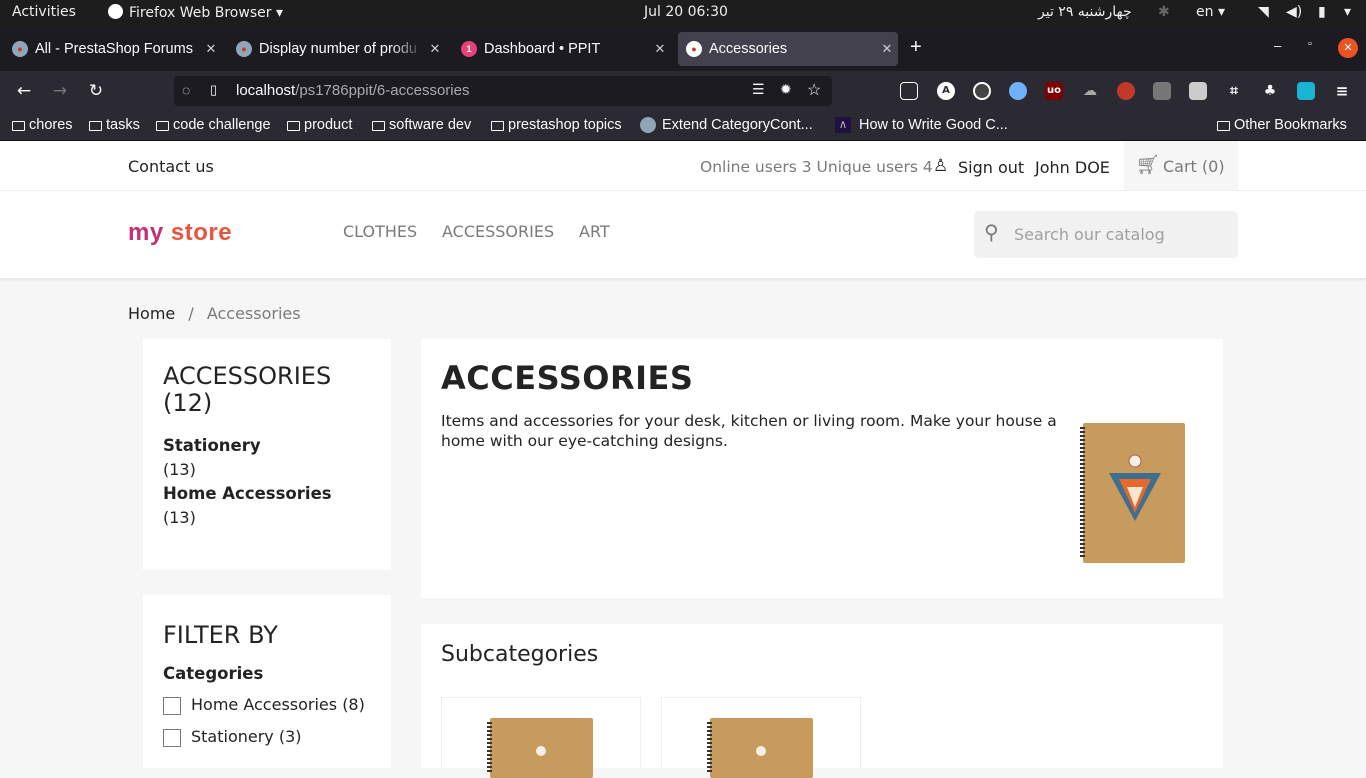 This screenshot has height=778, width=1366. I want to click on forward-icon: →, so click(60, 91).